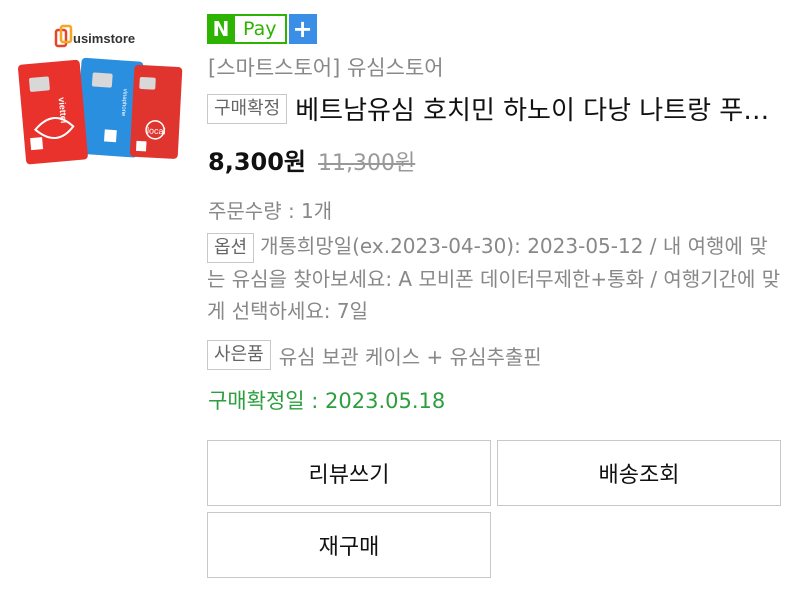 The height and width of the screenshot is (589, 793). Describe the element at coordinates (349, 545) in the screenshot. I see `rebuy-button: 재구매` at that location.